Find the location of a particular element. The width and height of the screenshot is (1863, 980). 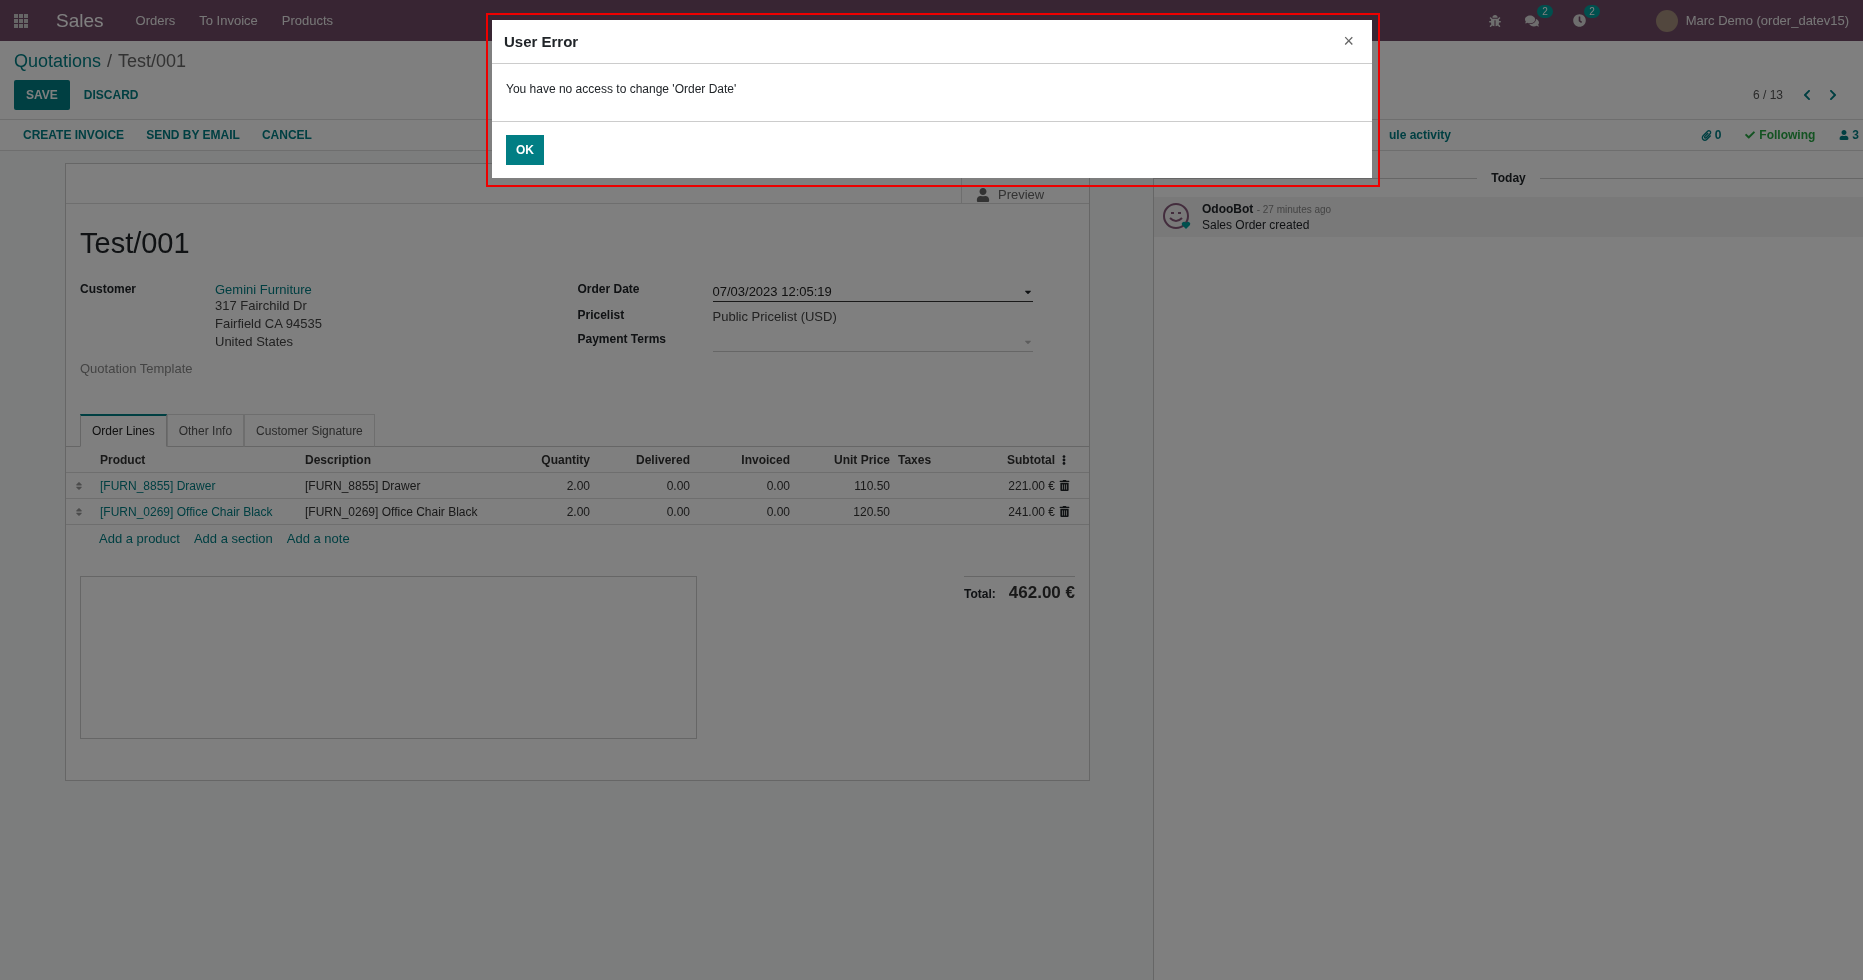

notes-field is located at coordinates (388, 657).